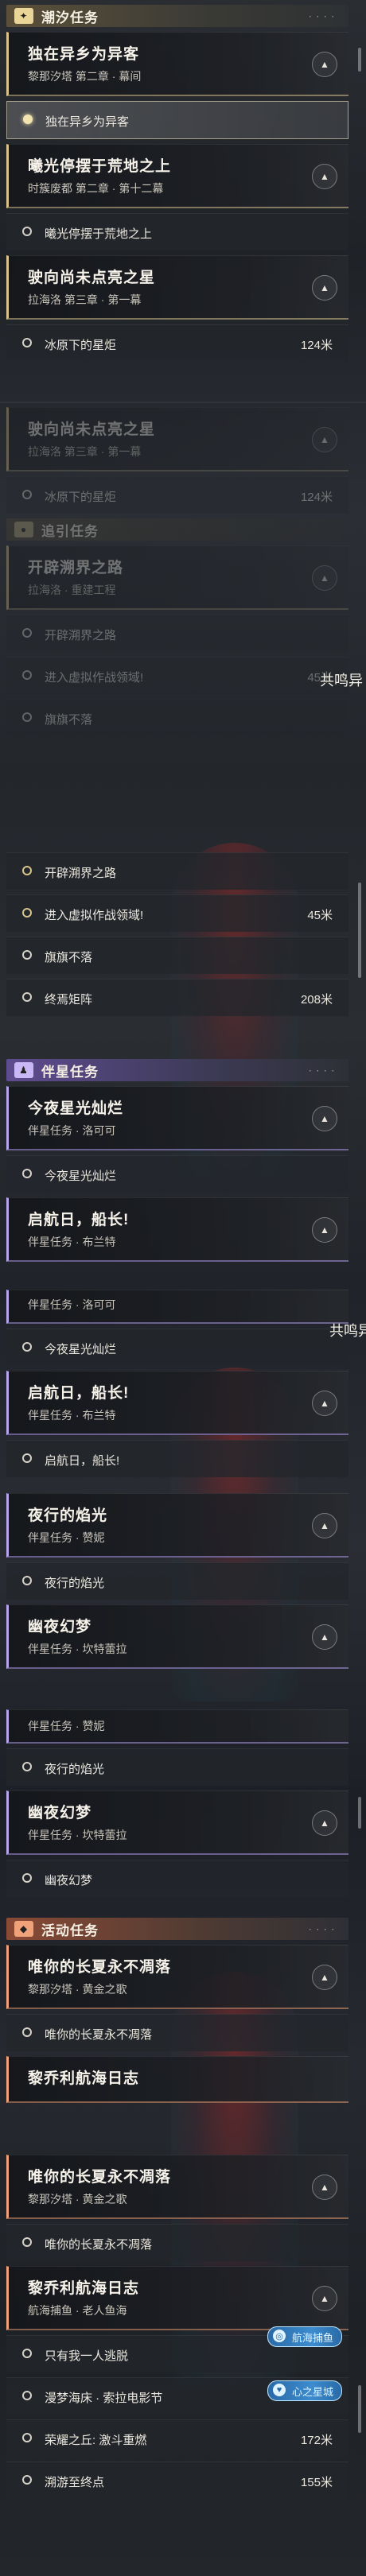 Image resolution: width=366 pixels, height=2576 pixels. I want to click on task-card: 开辟溯界之路 拉海洛 · 重建工程 ▲, so click(177, 578).